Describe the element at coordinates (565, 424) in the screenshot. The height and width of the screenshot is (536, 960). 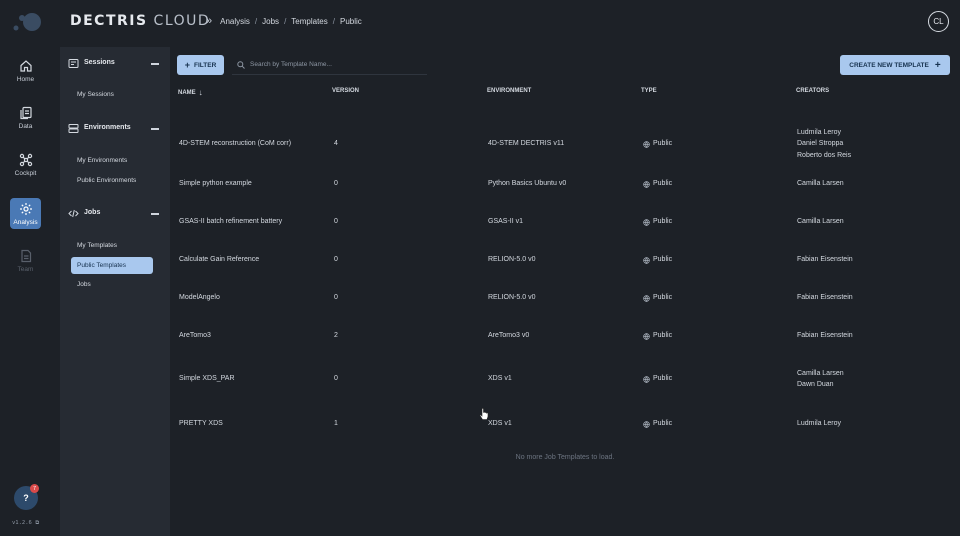
I see `table-row: PRETTY XDS 1 XDS v1 Public Ludmila Leroy` at that location.